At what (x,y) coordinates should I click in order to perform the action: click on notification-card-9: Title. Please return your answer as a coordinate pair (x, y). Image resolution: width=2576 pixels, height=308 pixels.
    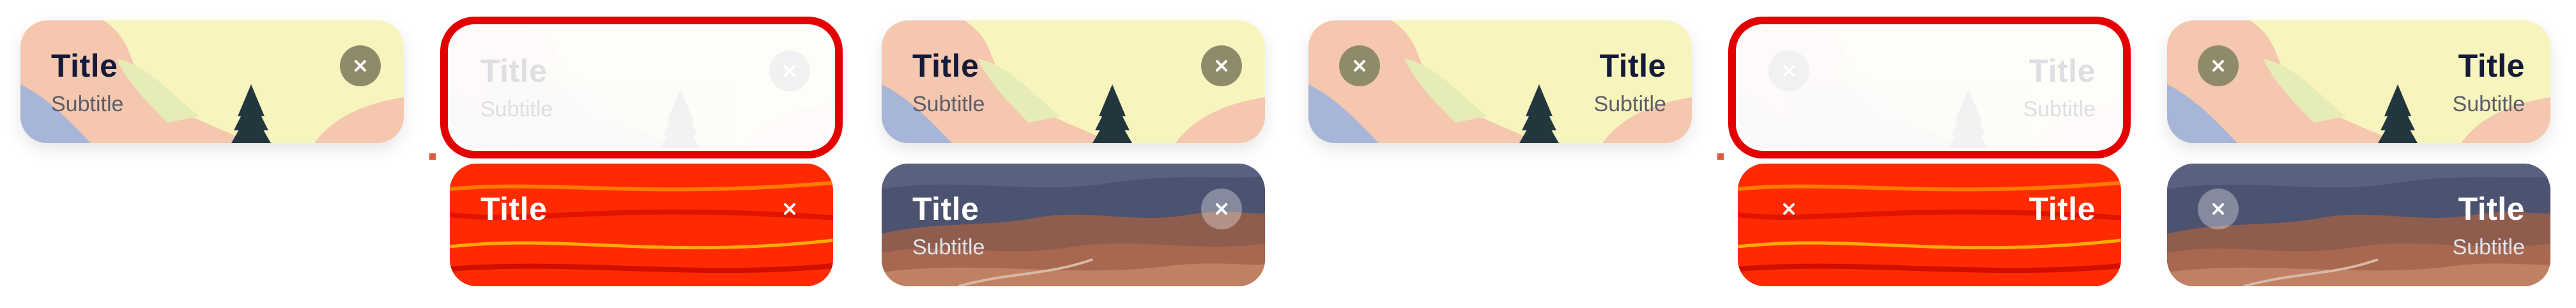
    Looking at the image, I should click on (1929, 225).